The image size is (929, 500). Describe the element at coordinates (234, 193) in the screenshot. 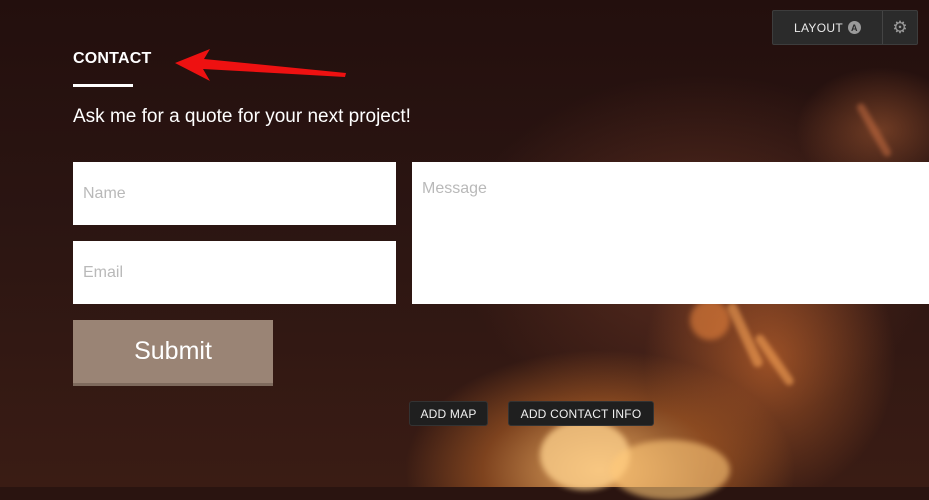

I see `name-field` at that location.